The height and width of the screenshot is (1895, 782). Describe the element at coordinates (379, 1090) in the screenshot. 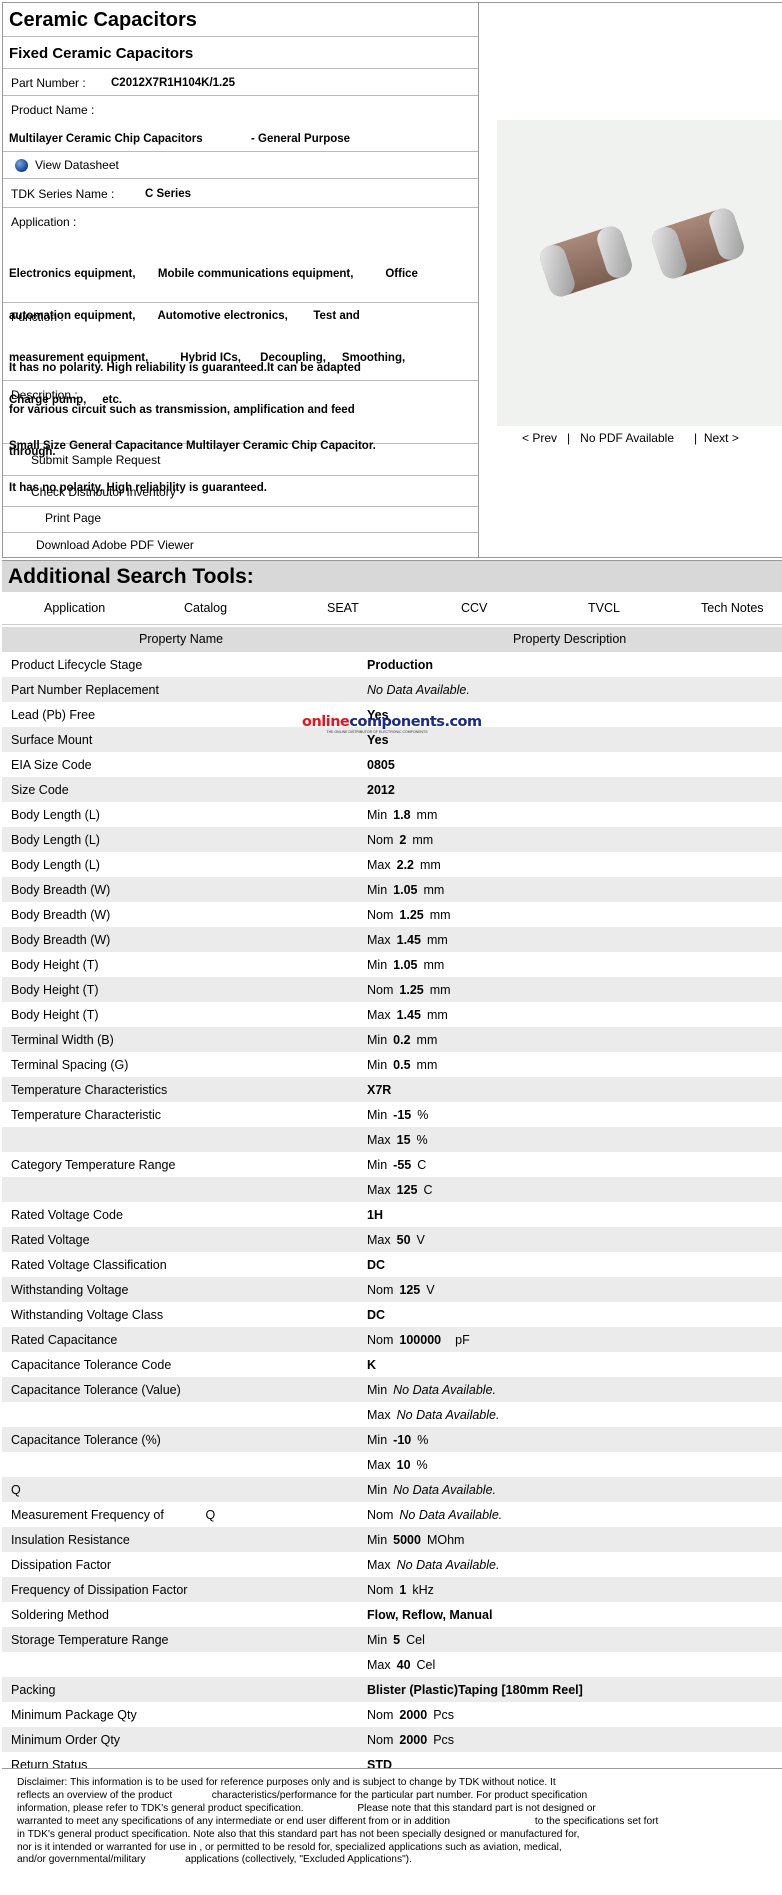

I see `property-value-cell: X7R` at that location.